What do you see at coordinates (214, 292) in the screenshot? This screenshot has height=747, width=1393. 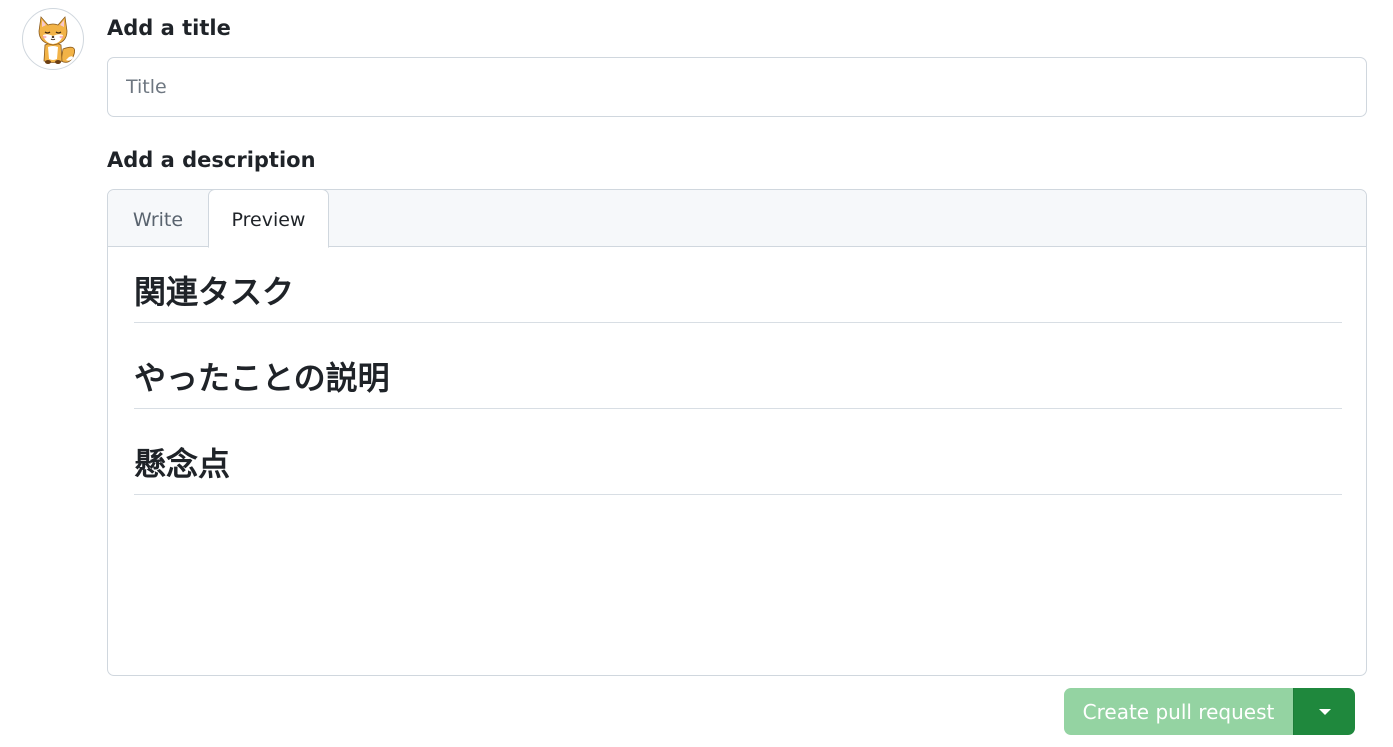 I see `preview-heading-text: 関連タスク` at bounding box center [214, 292].